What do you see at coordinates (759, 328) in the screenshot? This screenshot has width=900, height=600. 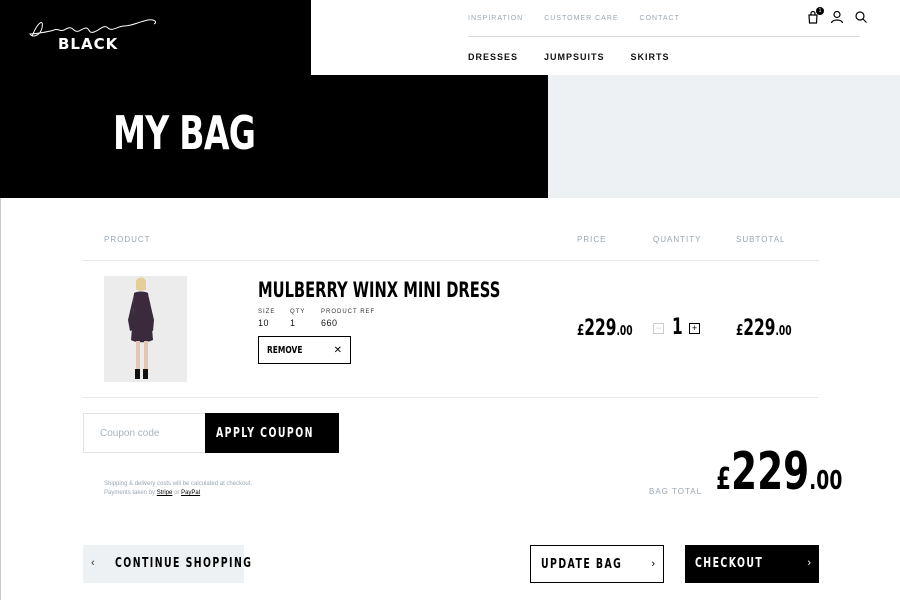 I see `subtotal-whole: 229` at bounding box center [759, 328].